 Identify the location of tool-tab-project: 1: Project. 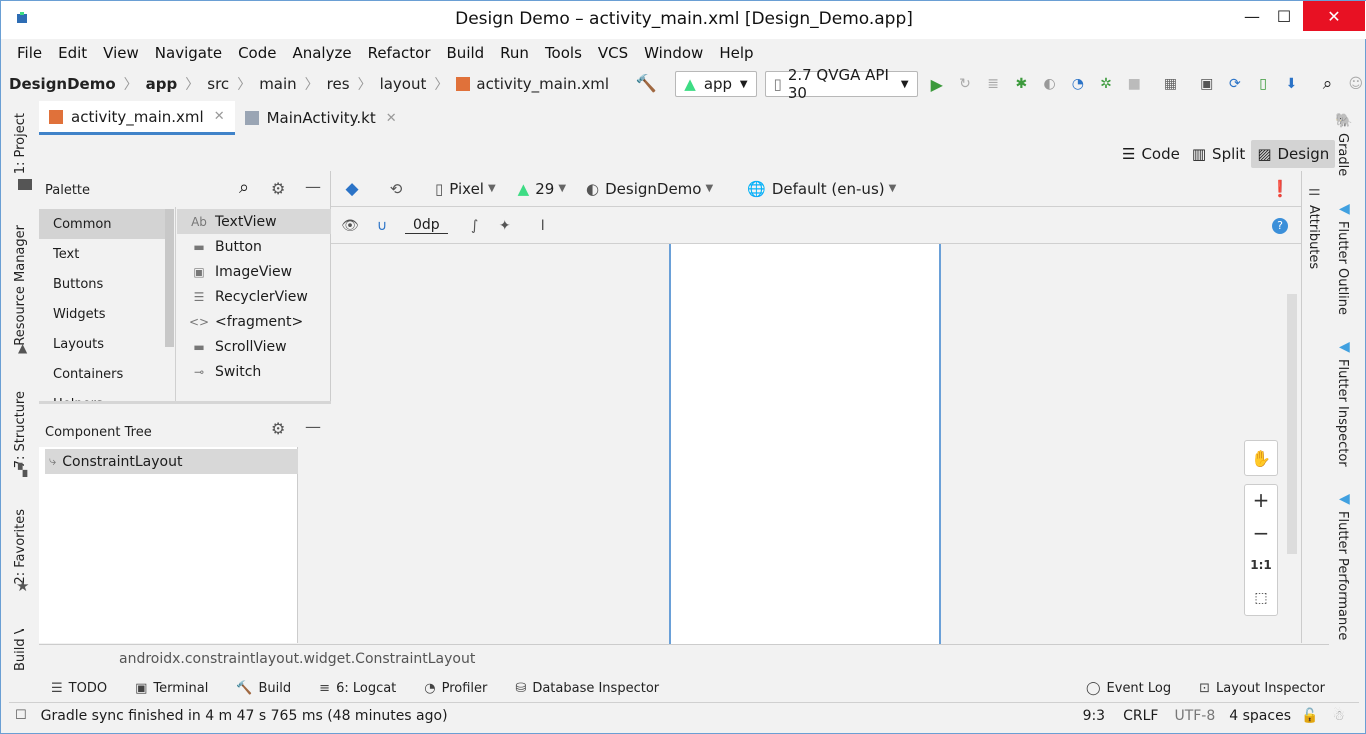
(20, 143).